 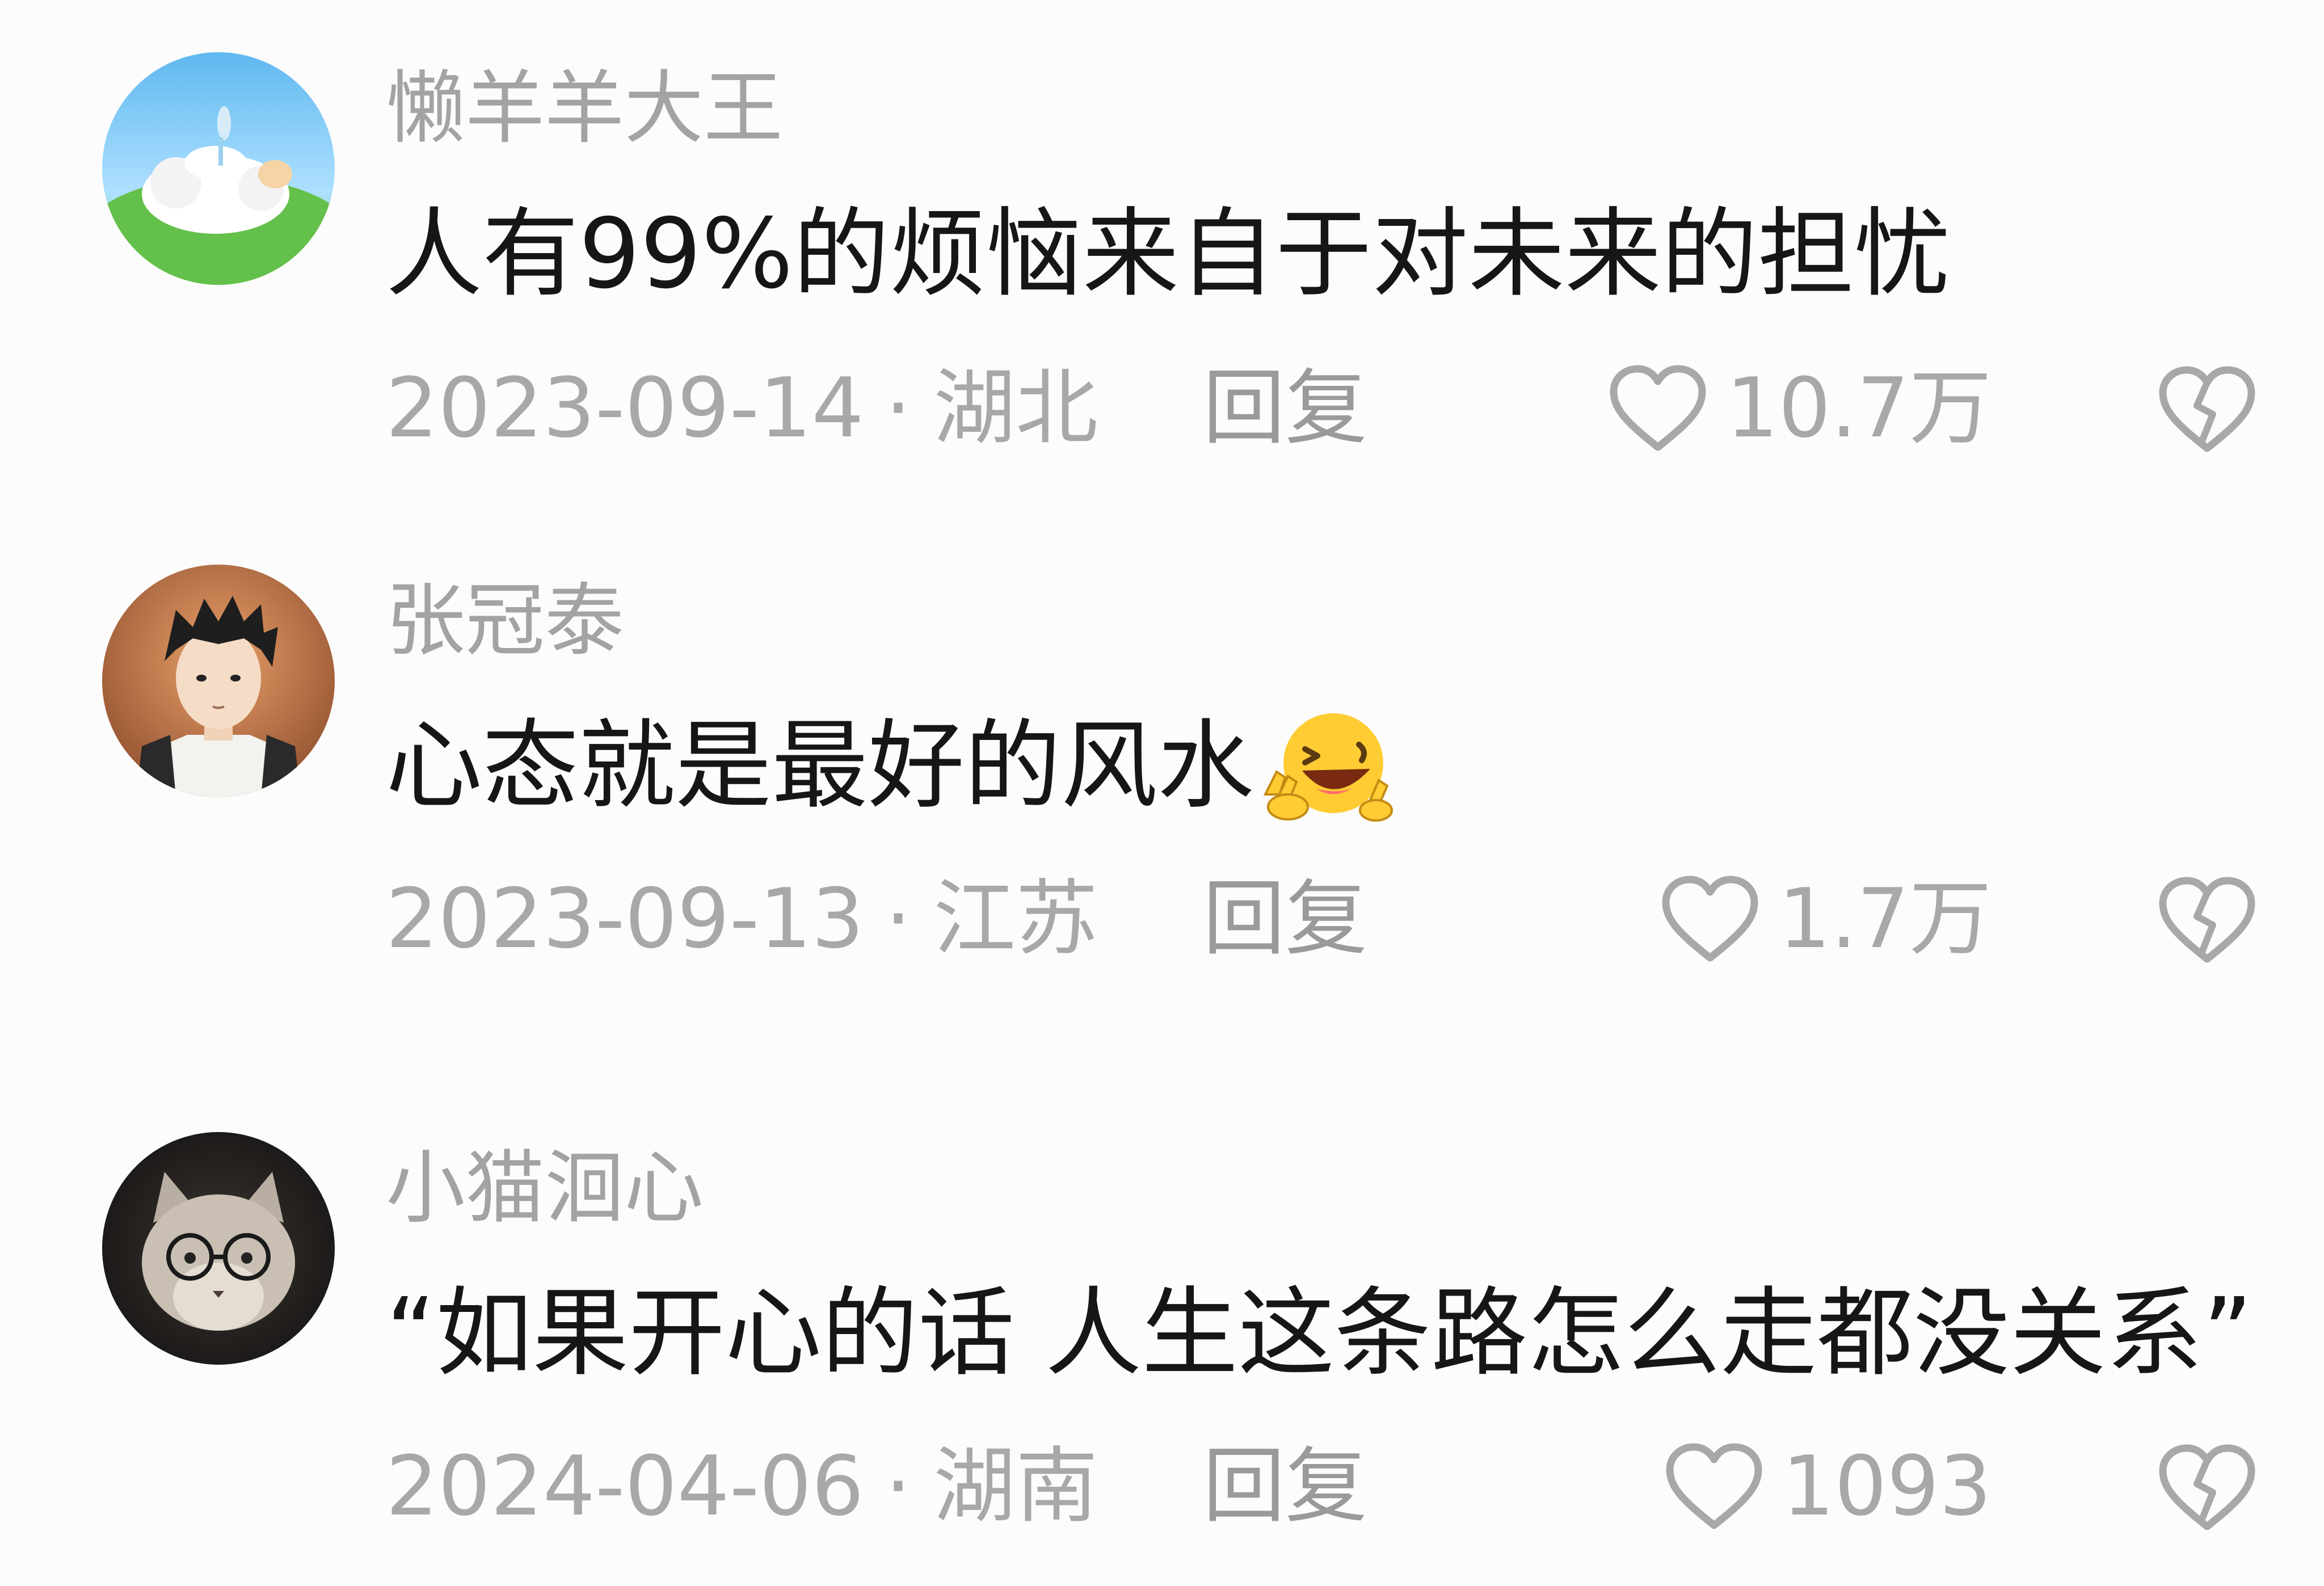 I want to click on sleeping-sheep-avatar-icon, so click(x=218, y=168).